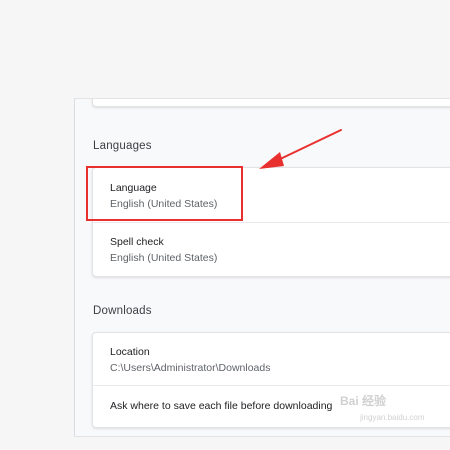 The image size is (450, 450). Describe the element at coordinates (300, 149) in the screenshot. I see `annotation-arrow` at that location.